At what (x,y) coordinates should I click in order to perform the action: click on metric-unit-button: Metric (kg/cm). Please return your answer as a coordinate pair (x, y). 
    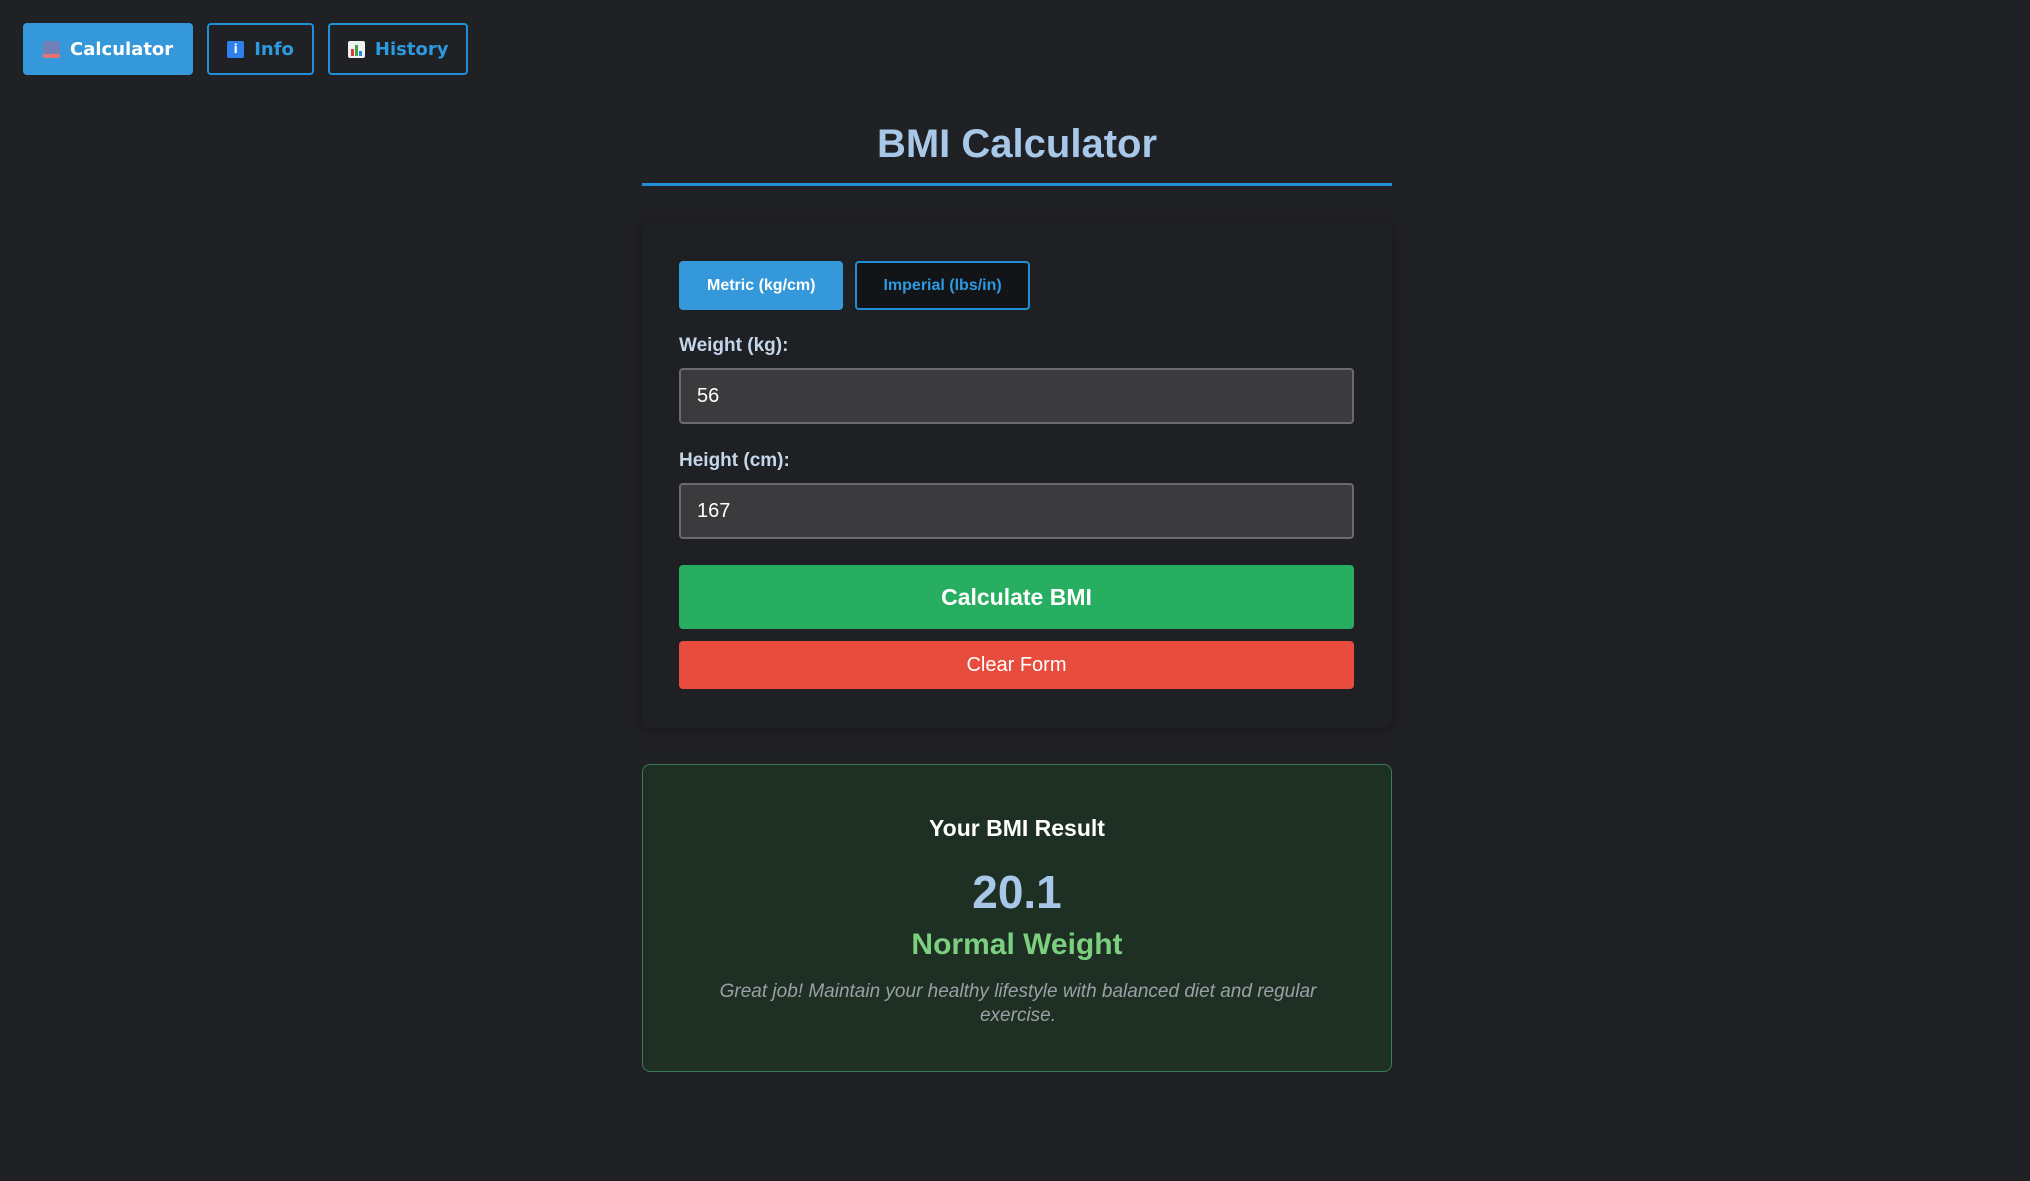
    Looking at the image, I should click on (761, 285).